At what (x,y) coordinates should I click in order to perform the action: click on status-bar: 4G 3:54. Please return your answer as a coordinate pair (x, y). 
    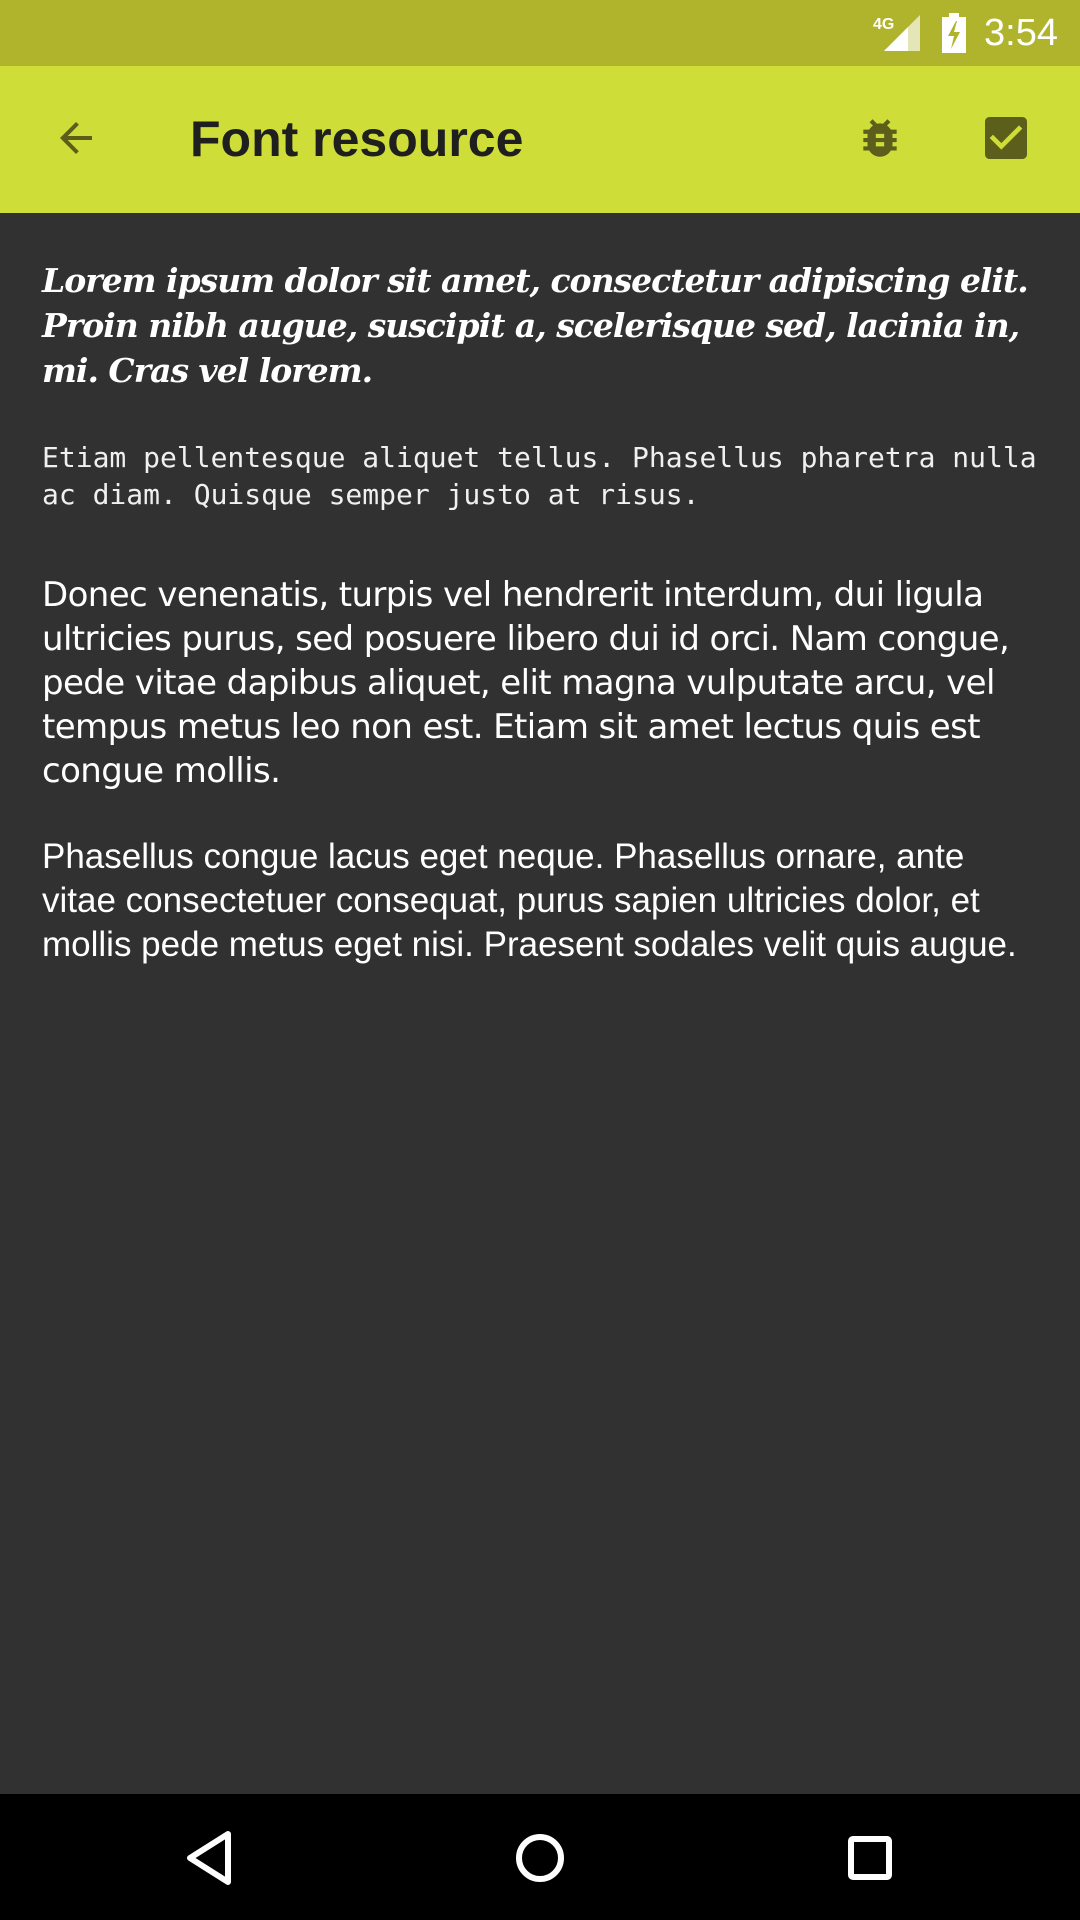
    Looking at the image, I should click on (540, 33).